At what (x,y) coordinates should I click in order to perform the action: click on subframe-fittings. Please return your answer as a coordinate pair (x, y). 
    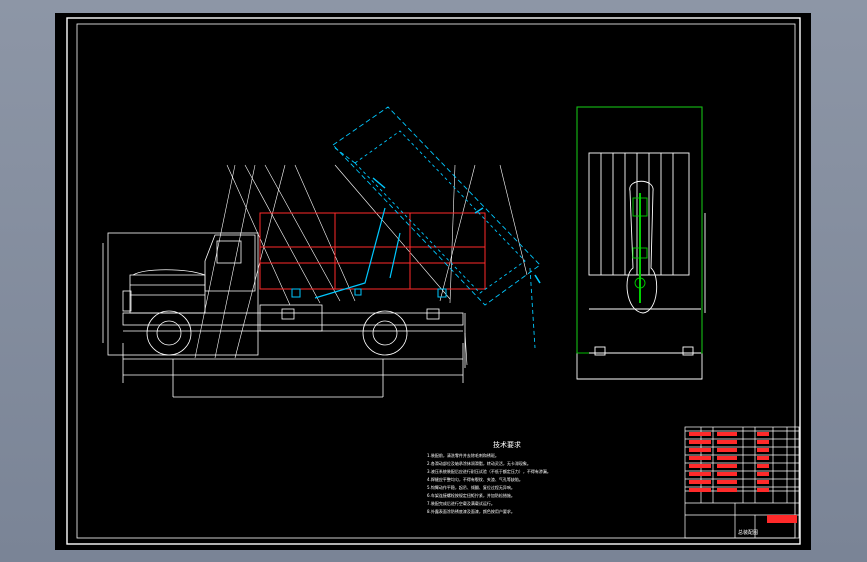
    Looking at the image, I should click on (369, 293).